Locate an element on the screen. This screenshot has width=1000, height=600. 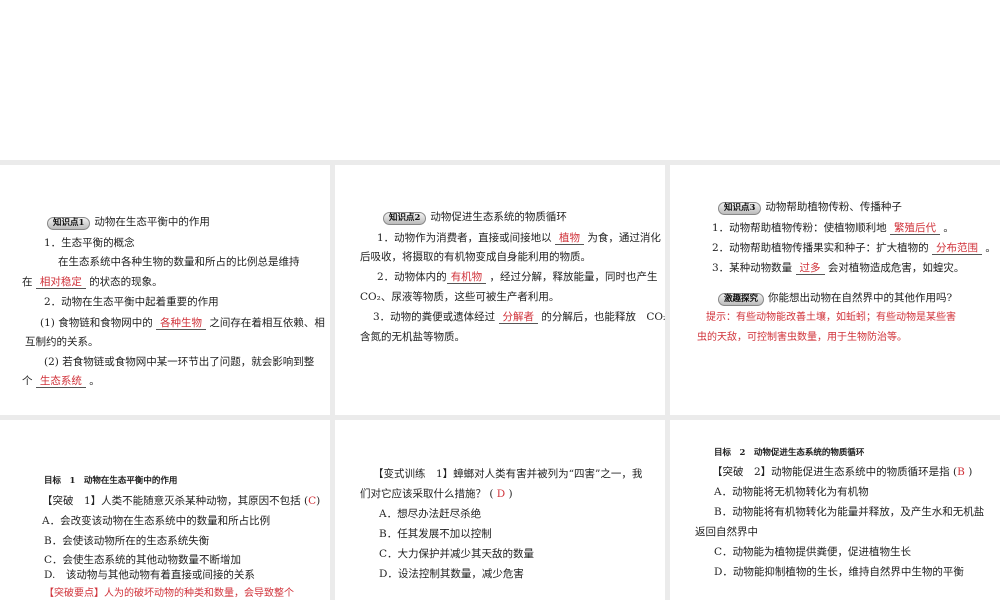
section-title: 动物促进生态系统的物质循环 is located at coordinates (498, 217).